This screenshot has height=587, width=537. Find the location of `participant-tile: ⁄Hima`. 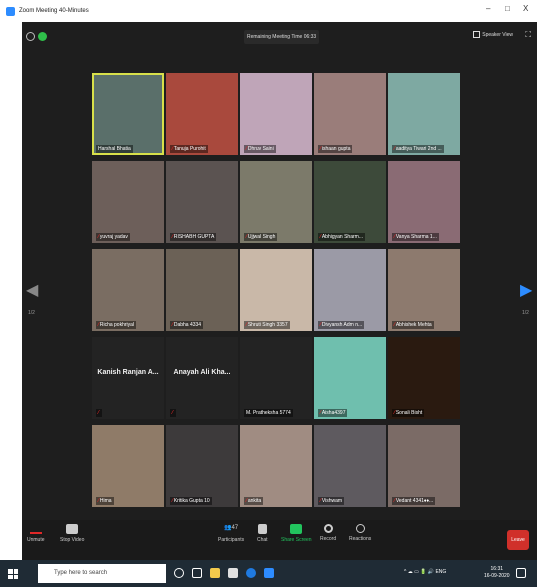

participant-tile: ⁄Hima is located at coordinates (128, 466).